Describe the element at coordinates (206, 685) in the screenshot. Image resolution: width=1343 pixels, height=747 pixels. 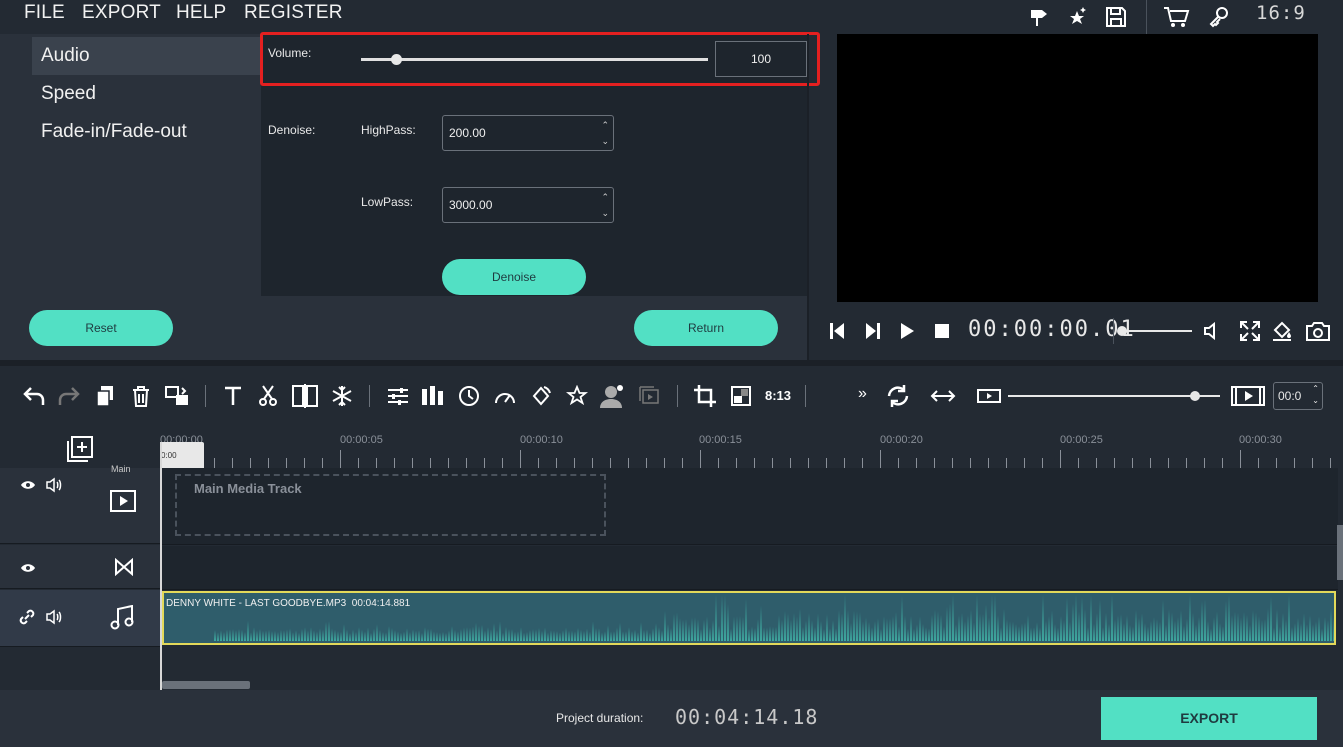
I see `timeline-hscrollbar` at that location.